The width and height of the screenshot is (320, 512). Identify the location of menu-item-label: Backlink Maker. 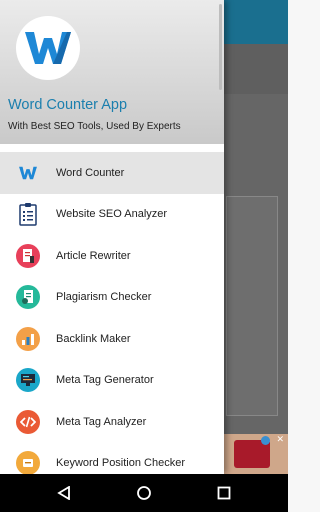
(93, 338).